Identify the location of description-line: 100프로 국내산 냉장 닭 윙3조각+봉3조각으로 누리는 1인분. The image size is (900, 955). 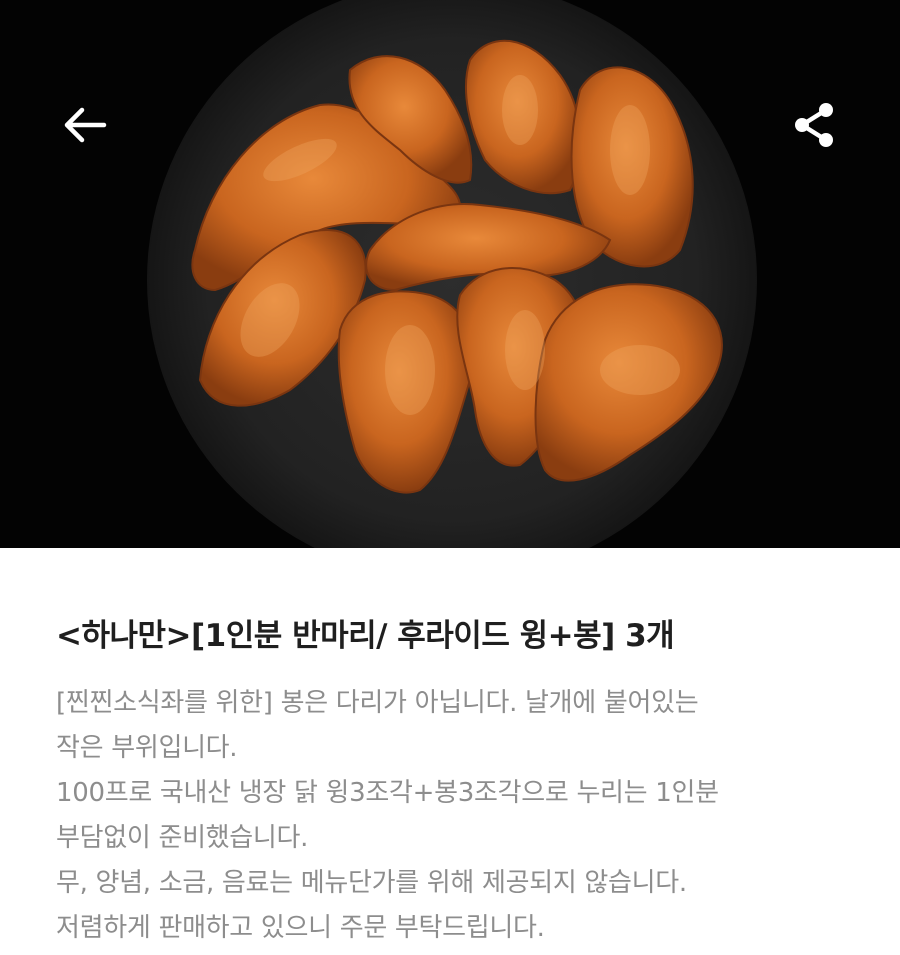
(387, 793).